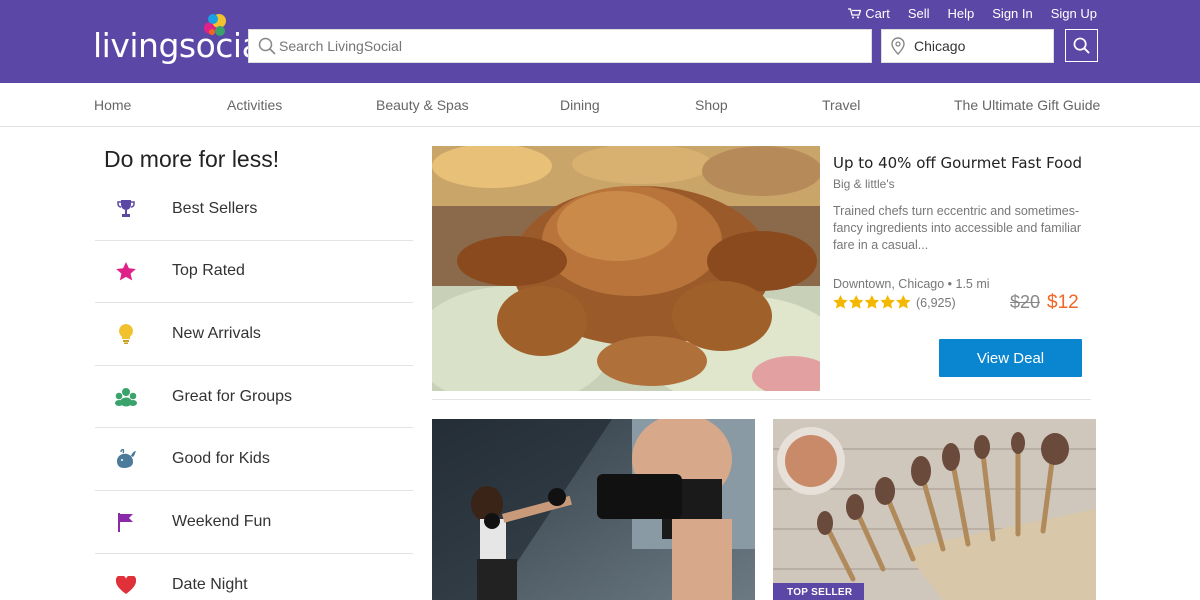 This screenshot has height=600, width=1200. Describe the element at coordinates (254, 105) in the screenshot. I see `nav-activities: Activities` at that location.